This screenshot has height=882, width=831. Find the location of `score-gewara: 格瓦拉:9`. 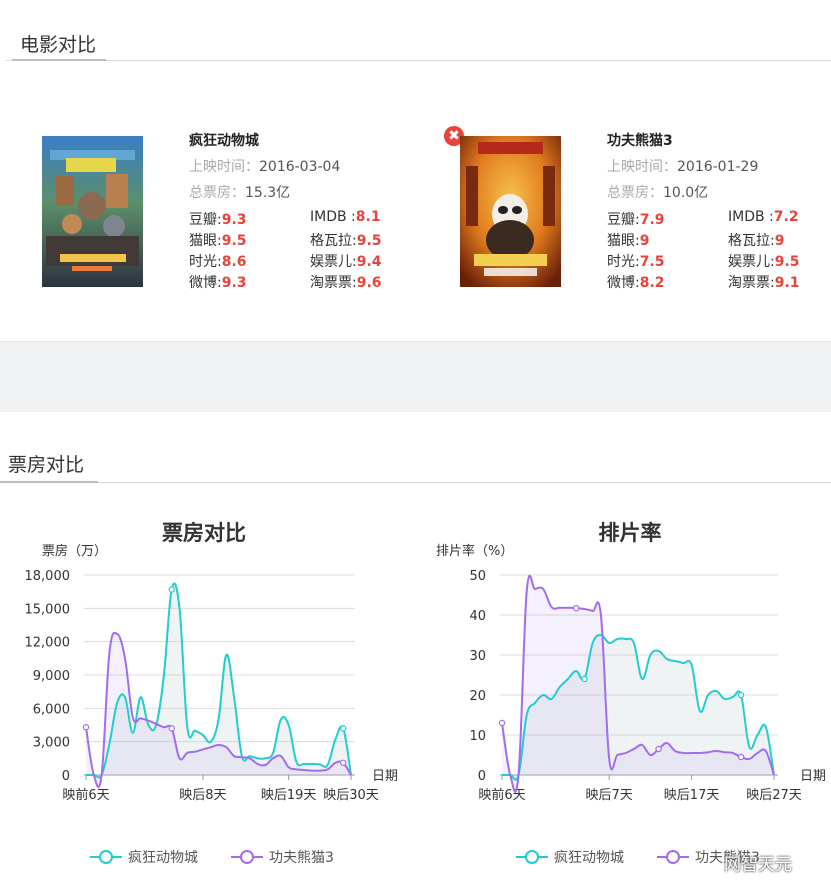

score-gewara: 格瓦拉:9 is located at coordinates (756, 241).